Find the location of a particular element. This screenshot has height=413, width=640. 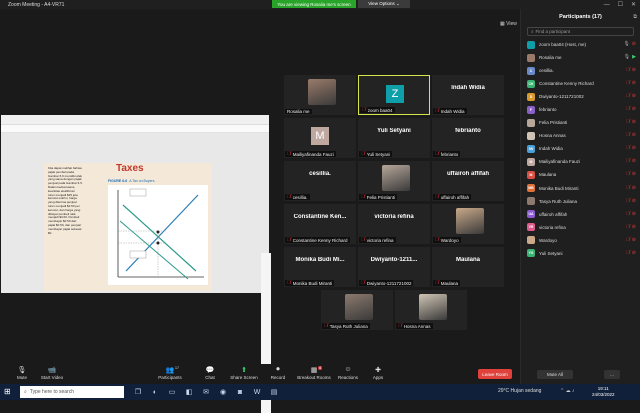

video-tile: uffairoh affifah 🎙̸ uffairoh affifah is located at coordinates (468, 181).